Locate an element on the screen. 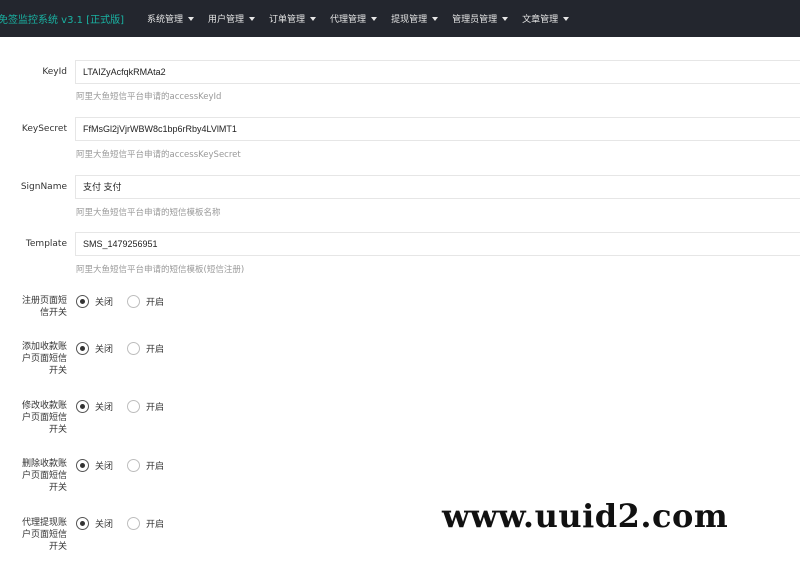  nav-label: 管理员管理 is located at coordinates (475, 20).